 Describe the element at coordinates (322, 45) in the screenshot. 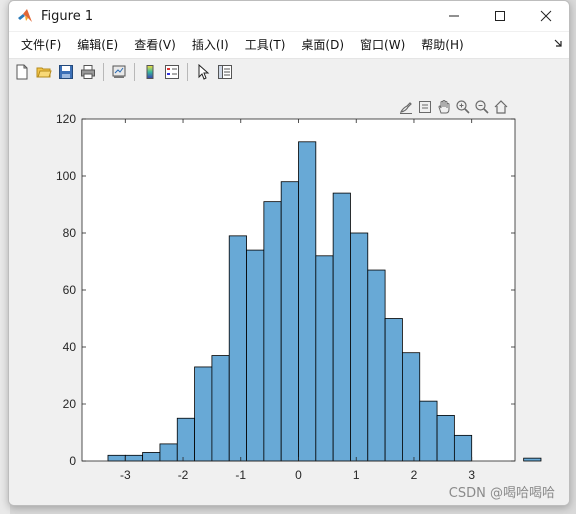

I see `menu-desktop: 桌面(D)` at that location.